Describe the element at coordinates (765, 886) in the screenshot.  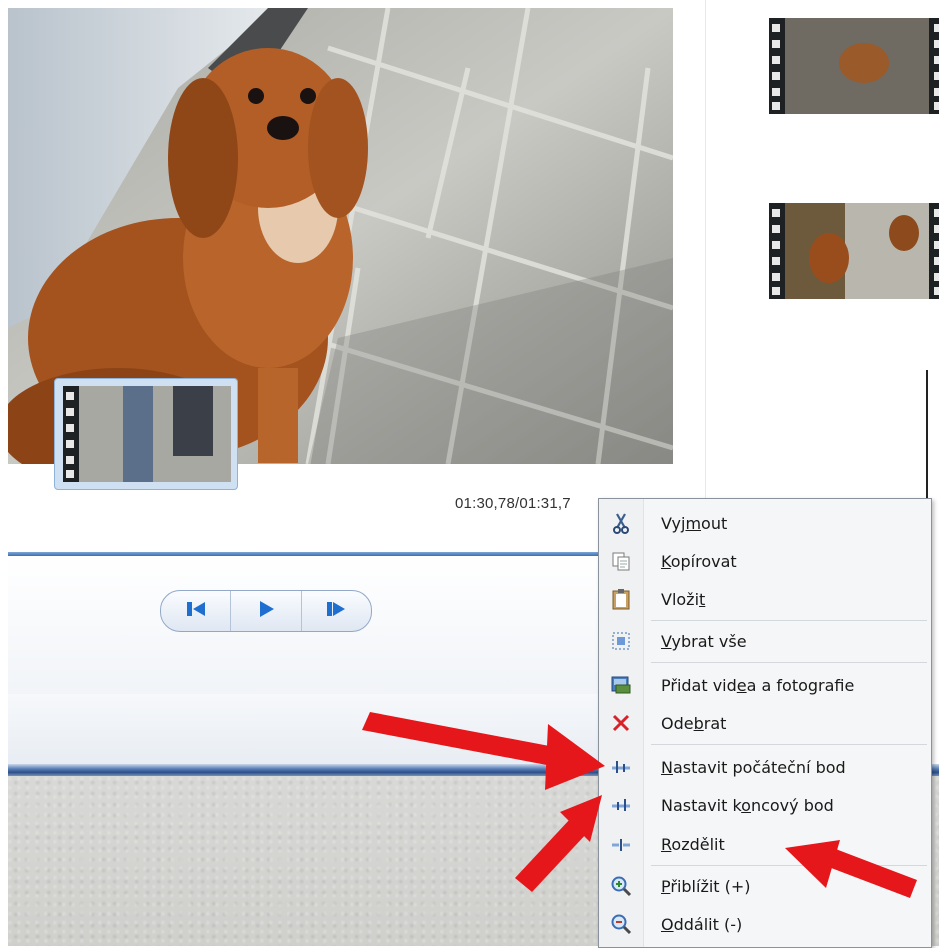
I see `menu-item-zoom-in: Přiblížit (+)` at that location.